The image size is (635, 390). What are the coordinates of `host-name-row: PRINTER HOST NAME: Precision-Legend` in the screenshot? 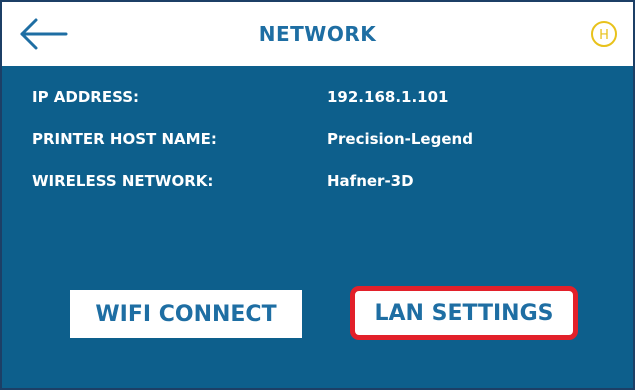 It's located at (317, 142).